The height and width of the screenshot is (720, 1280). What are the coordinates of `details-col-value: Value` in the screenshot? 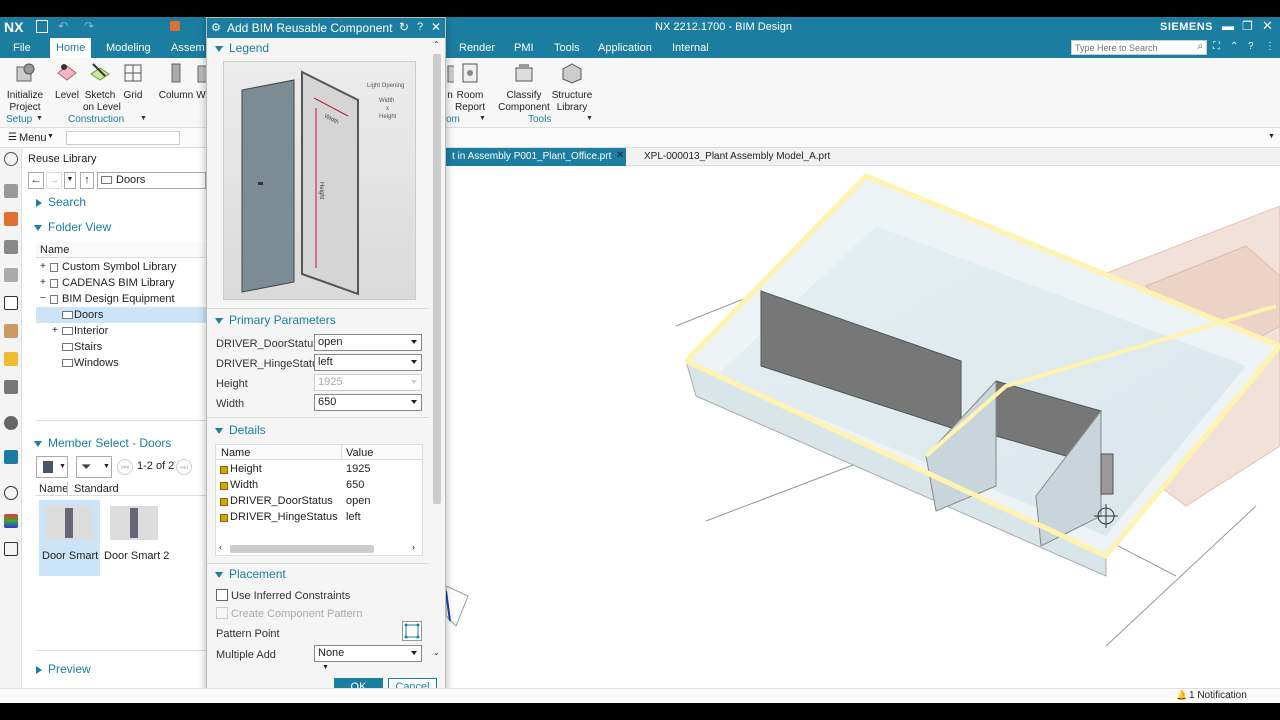 It's located at (359, 453).